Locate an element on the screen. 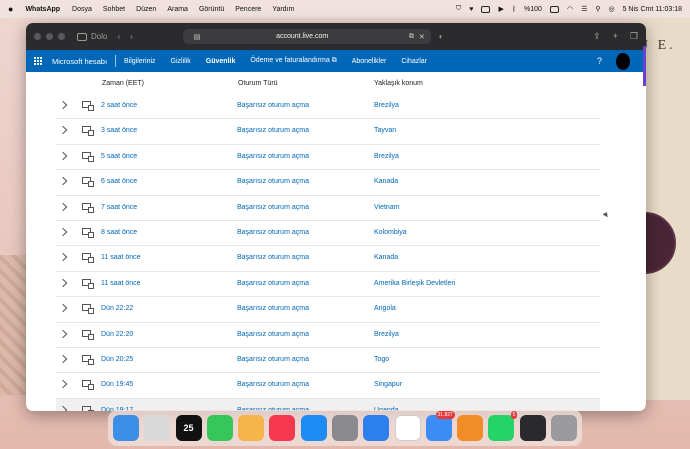 The image size is (690, 449). menu-pencere: Pencere is located at coordinates (248, 9).